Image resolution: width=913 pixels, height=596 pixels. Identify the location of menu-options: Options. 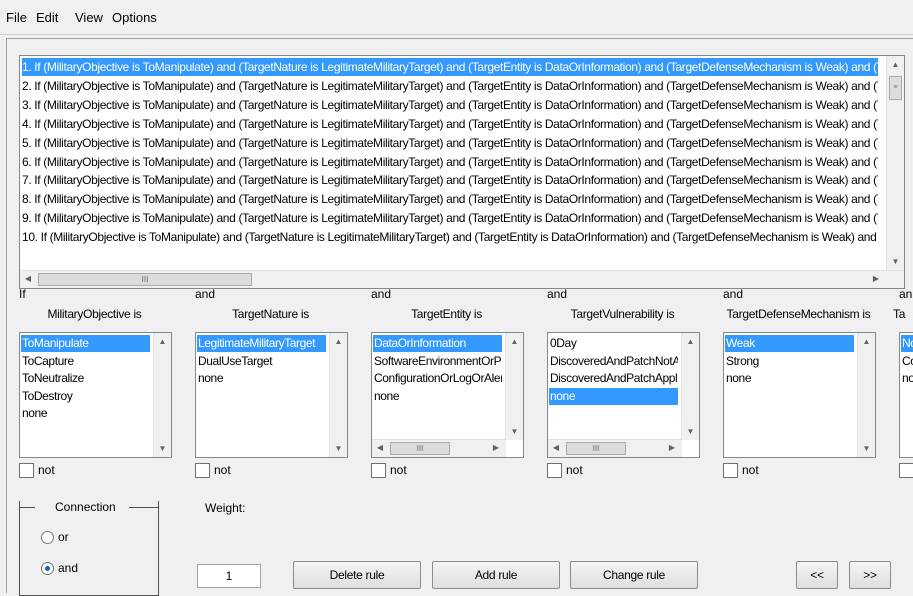
(134, 17).